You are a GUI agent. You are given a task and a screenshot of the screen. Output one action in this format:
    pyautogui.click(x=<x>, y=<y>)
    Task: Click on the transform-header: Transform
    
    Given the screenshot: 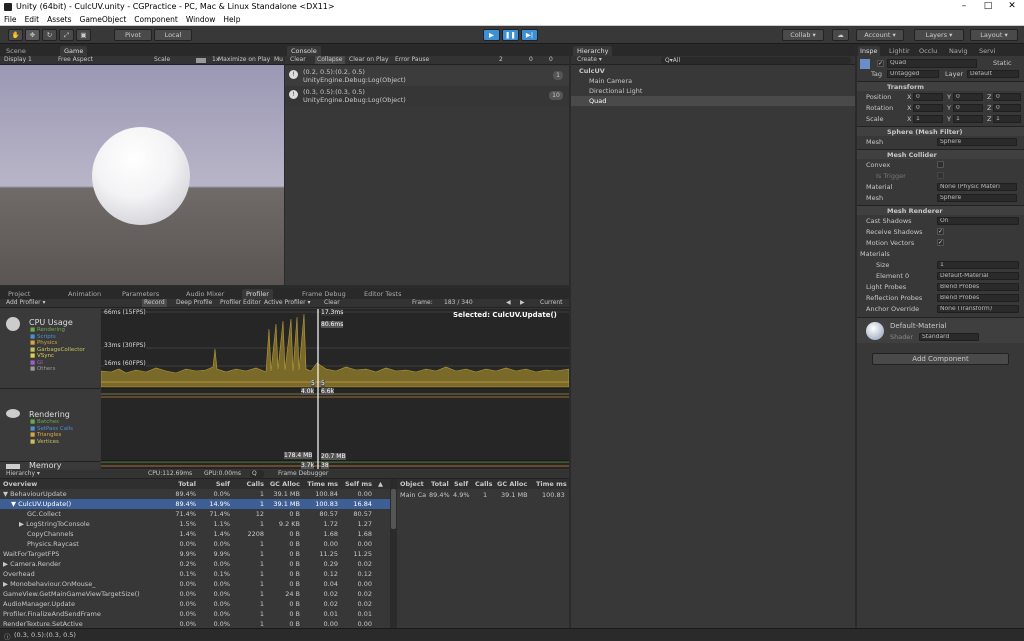 What is the action you would take?
    pyautogui.click(x=940, y=86)
    